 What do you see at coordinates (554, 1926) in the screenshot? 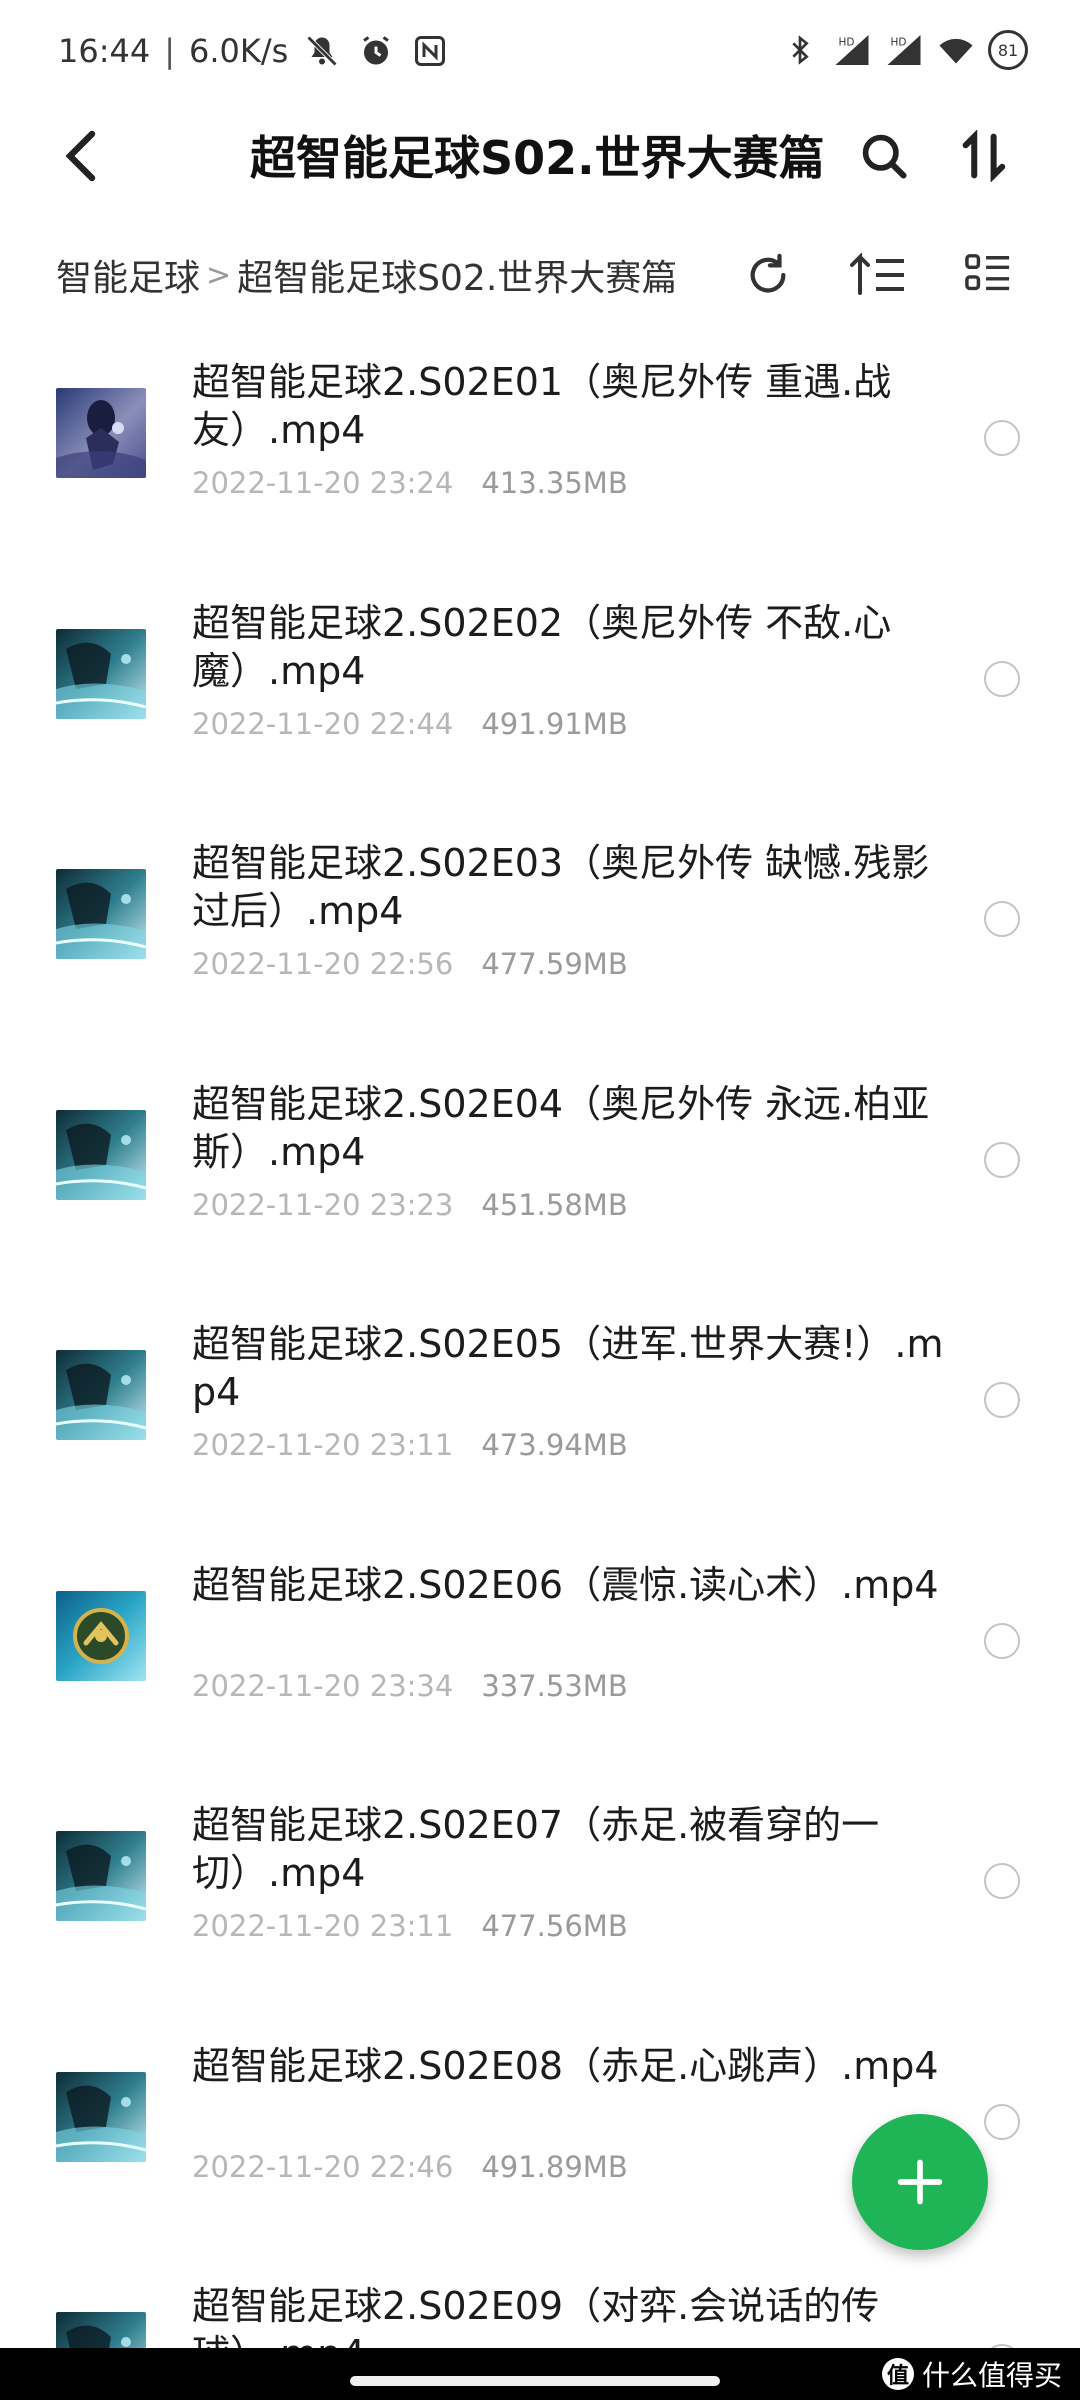
I see `file-size: 477.56MB` at bounding box center [554, 1926].